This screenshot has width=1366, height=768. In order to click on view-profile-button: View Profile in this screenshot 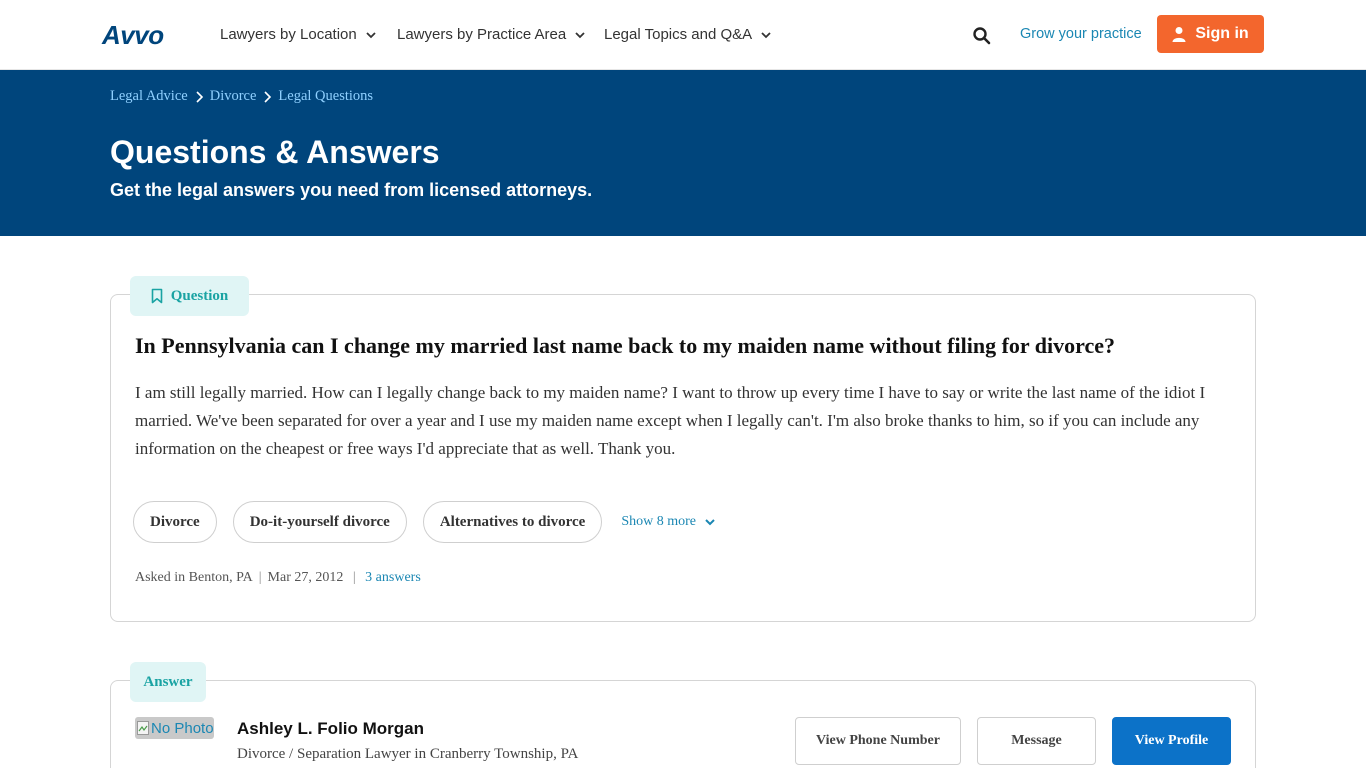, I will do `click(1171, 741)`.